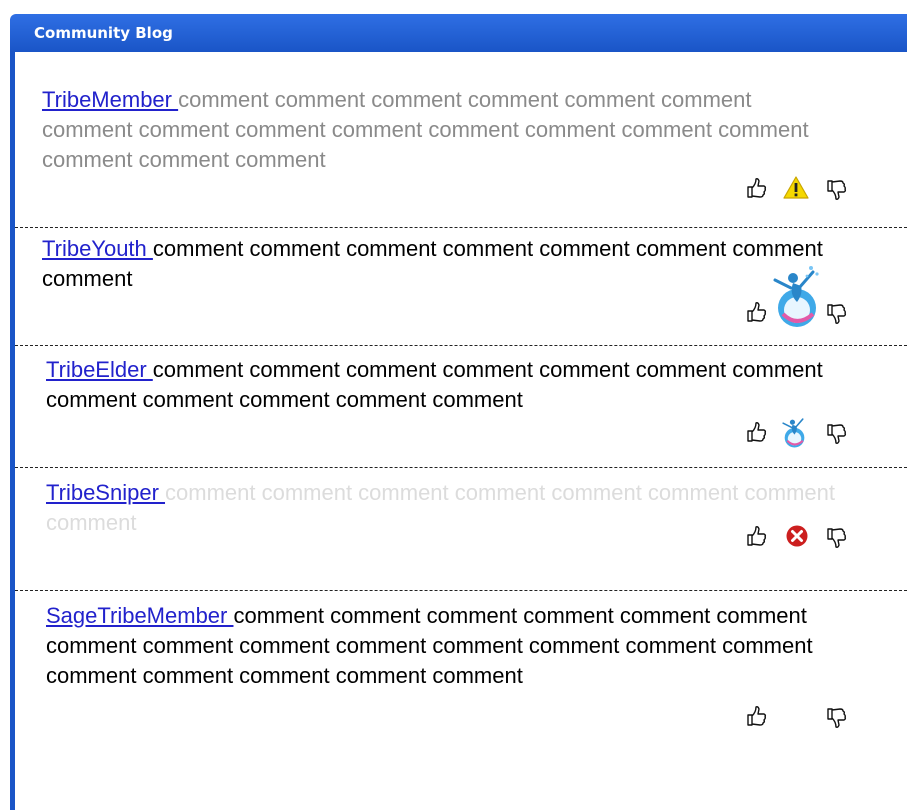 The image size is (907, 810). I want to click on error-icon, so click(797, 538).